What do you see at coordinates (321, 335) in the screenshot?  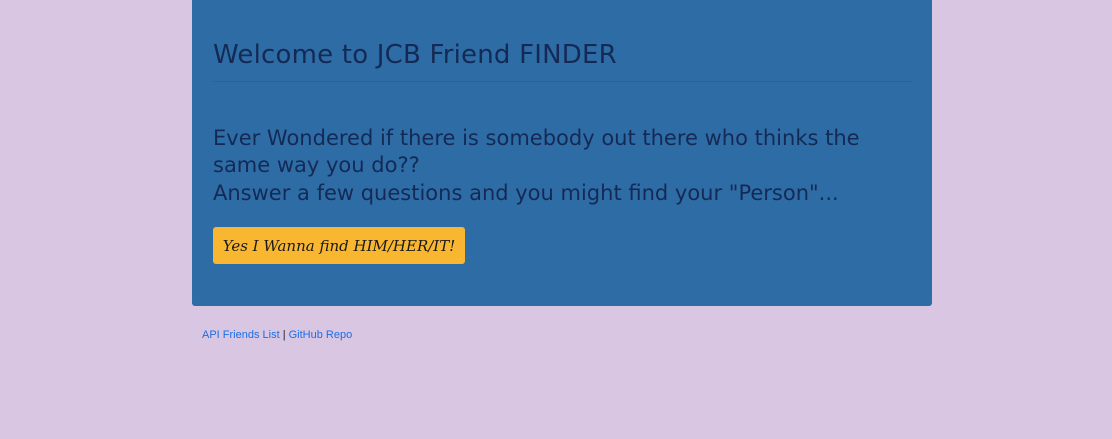 I see `github-repo-link: GitHub Repo` at bounding box center [321, 335].